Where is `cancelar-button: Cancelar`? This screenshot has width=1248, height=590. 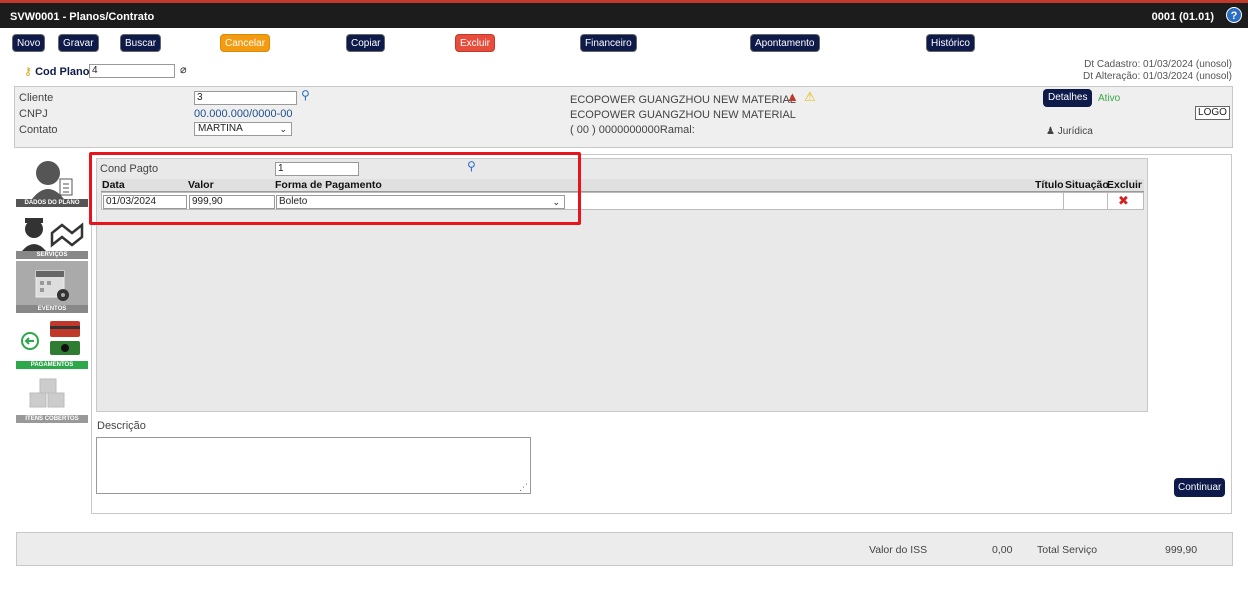 cancelar-button: Cancelar is located at coordinates (245, 43).